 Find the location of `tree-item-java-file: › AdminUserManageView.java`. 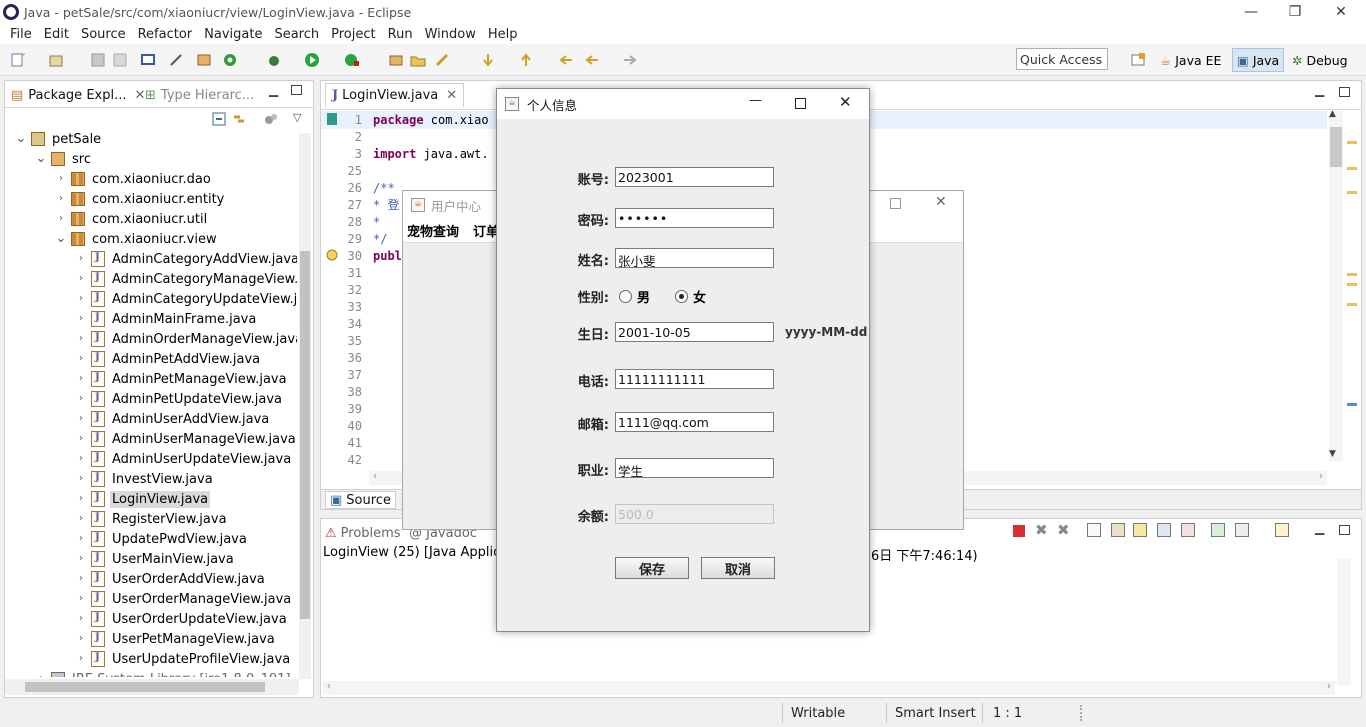

tree-item-java-file: › AdminUserManageView.java is located at coordinates (186, 439).